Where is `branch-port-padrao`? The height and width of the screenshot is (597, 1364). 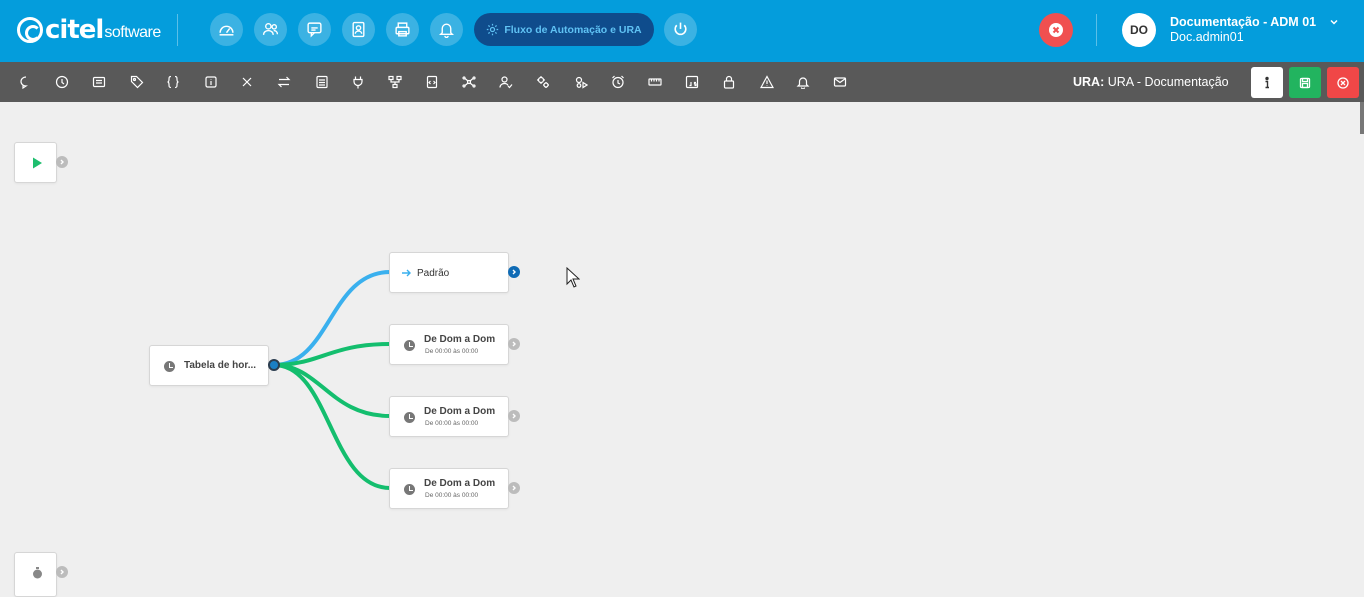
branch-port-padrao is located at coordinates (514, 272).